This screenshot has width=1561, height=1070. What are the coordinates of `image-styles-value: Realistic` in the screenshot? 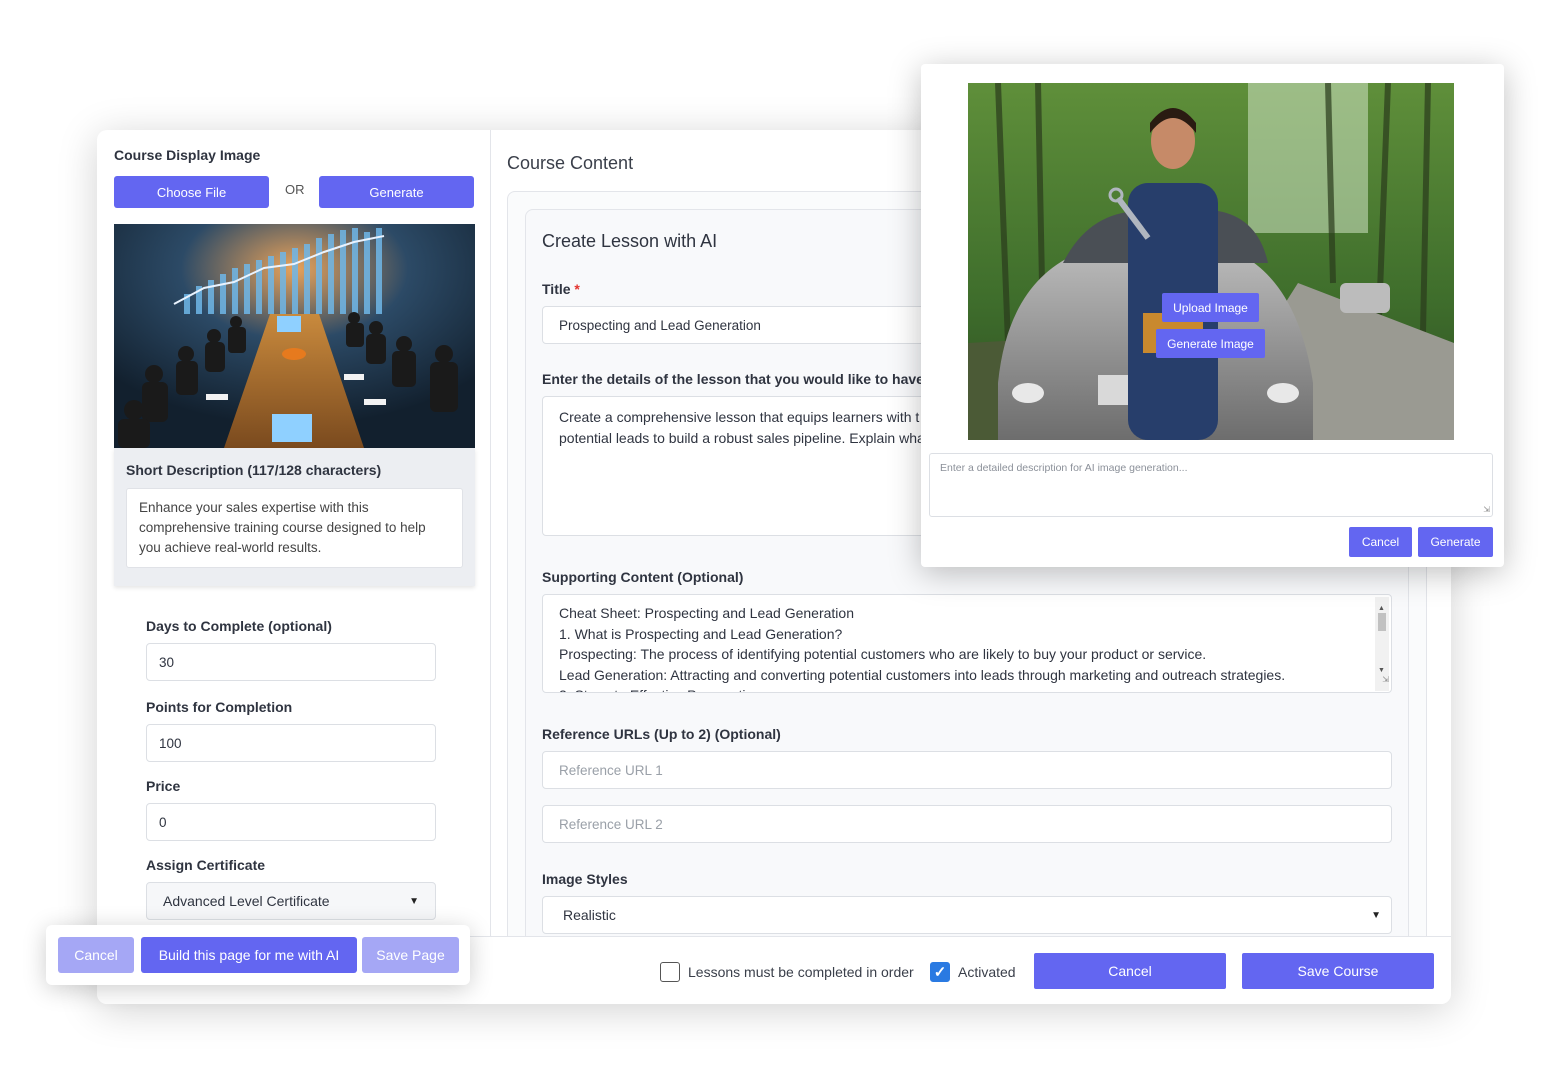 It's located at (589, 915).